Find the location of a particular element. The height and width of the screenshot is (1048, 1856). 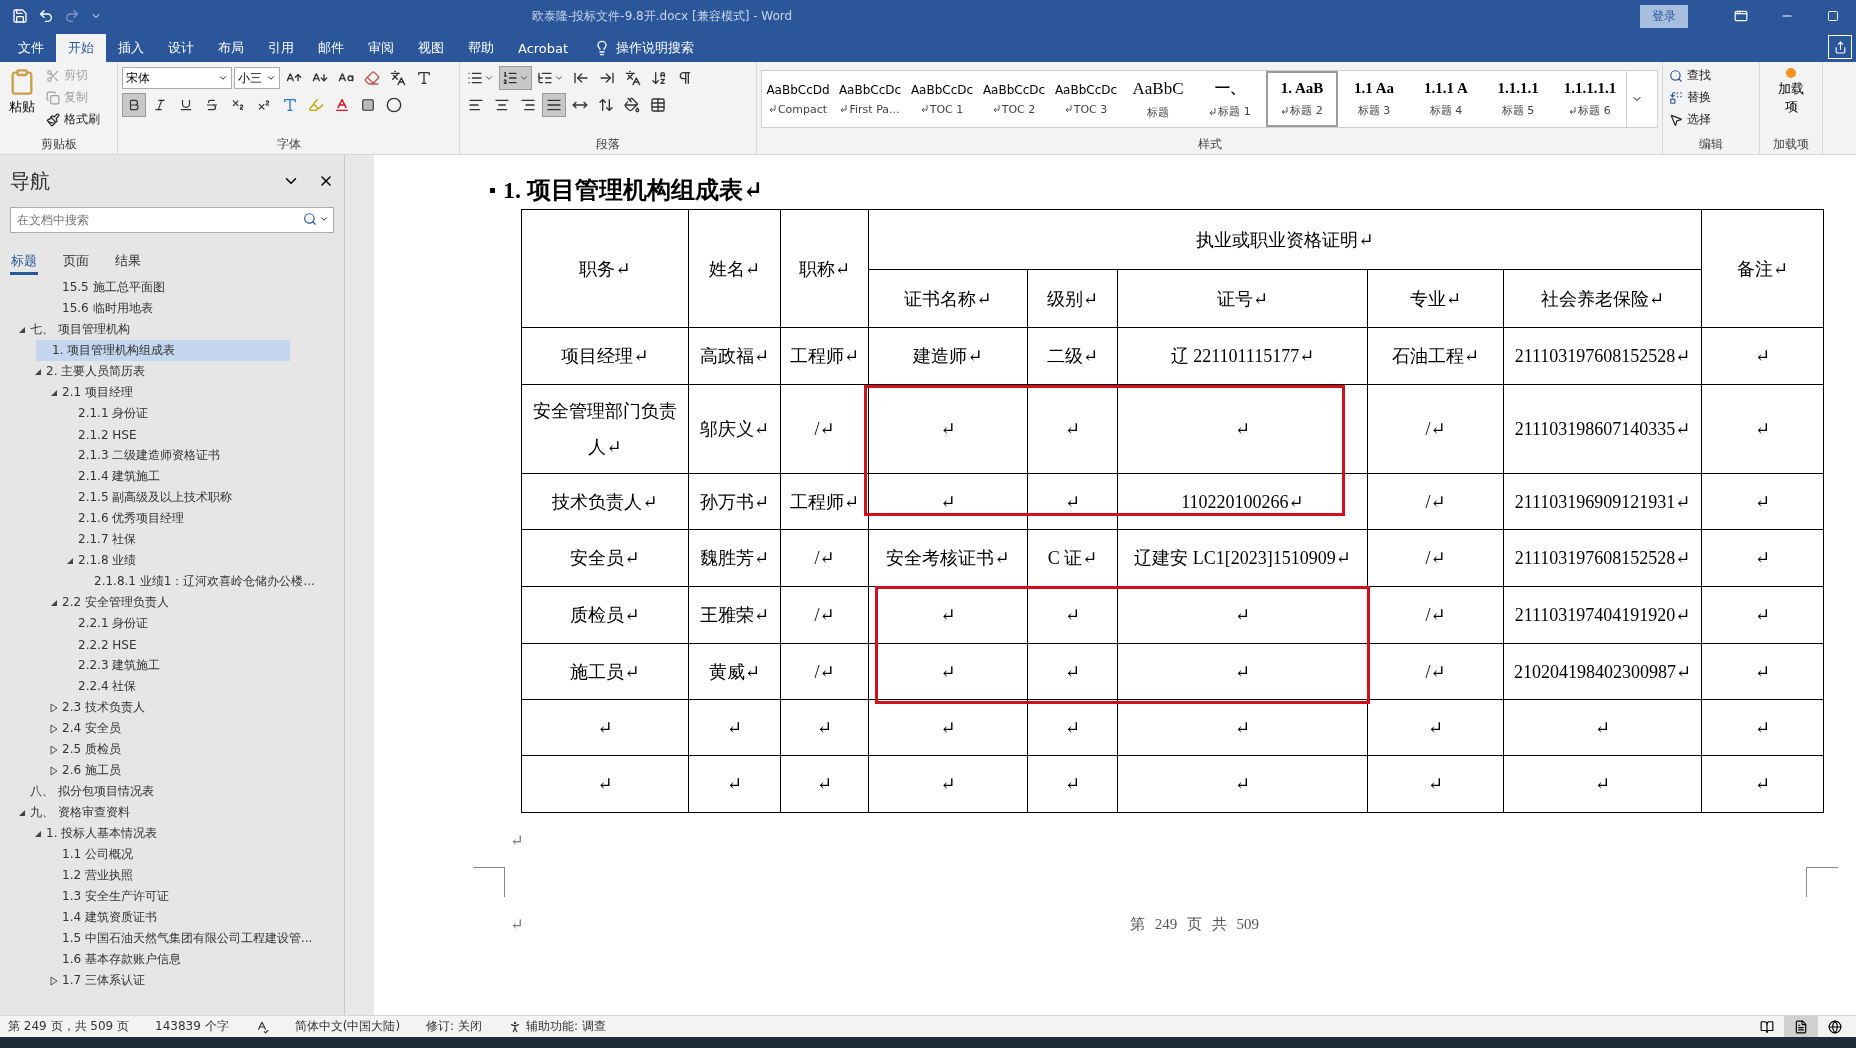

font-size-field: 小三 is located at coordinates (257, 78).